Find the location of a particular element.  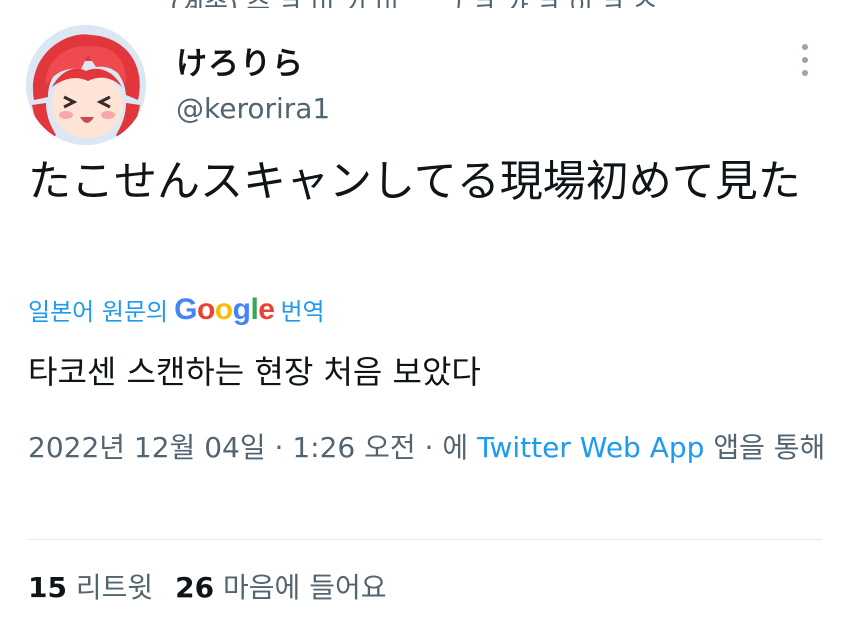

retweets-stat: 15 리트윗 is located at coordinates (90, 587).